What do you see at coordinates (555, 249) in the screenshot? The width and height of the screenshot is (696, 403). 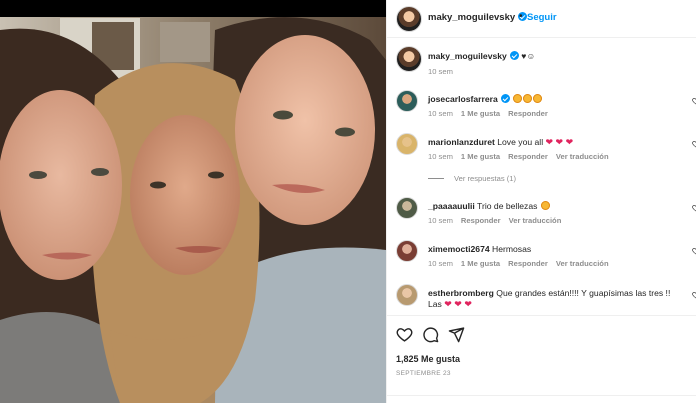 I see `comment-text: ximemocti2674 Hermosas` at bounding box center [555, 249].